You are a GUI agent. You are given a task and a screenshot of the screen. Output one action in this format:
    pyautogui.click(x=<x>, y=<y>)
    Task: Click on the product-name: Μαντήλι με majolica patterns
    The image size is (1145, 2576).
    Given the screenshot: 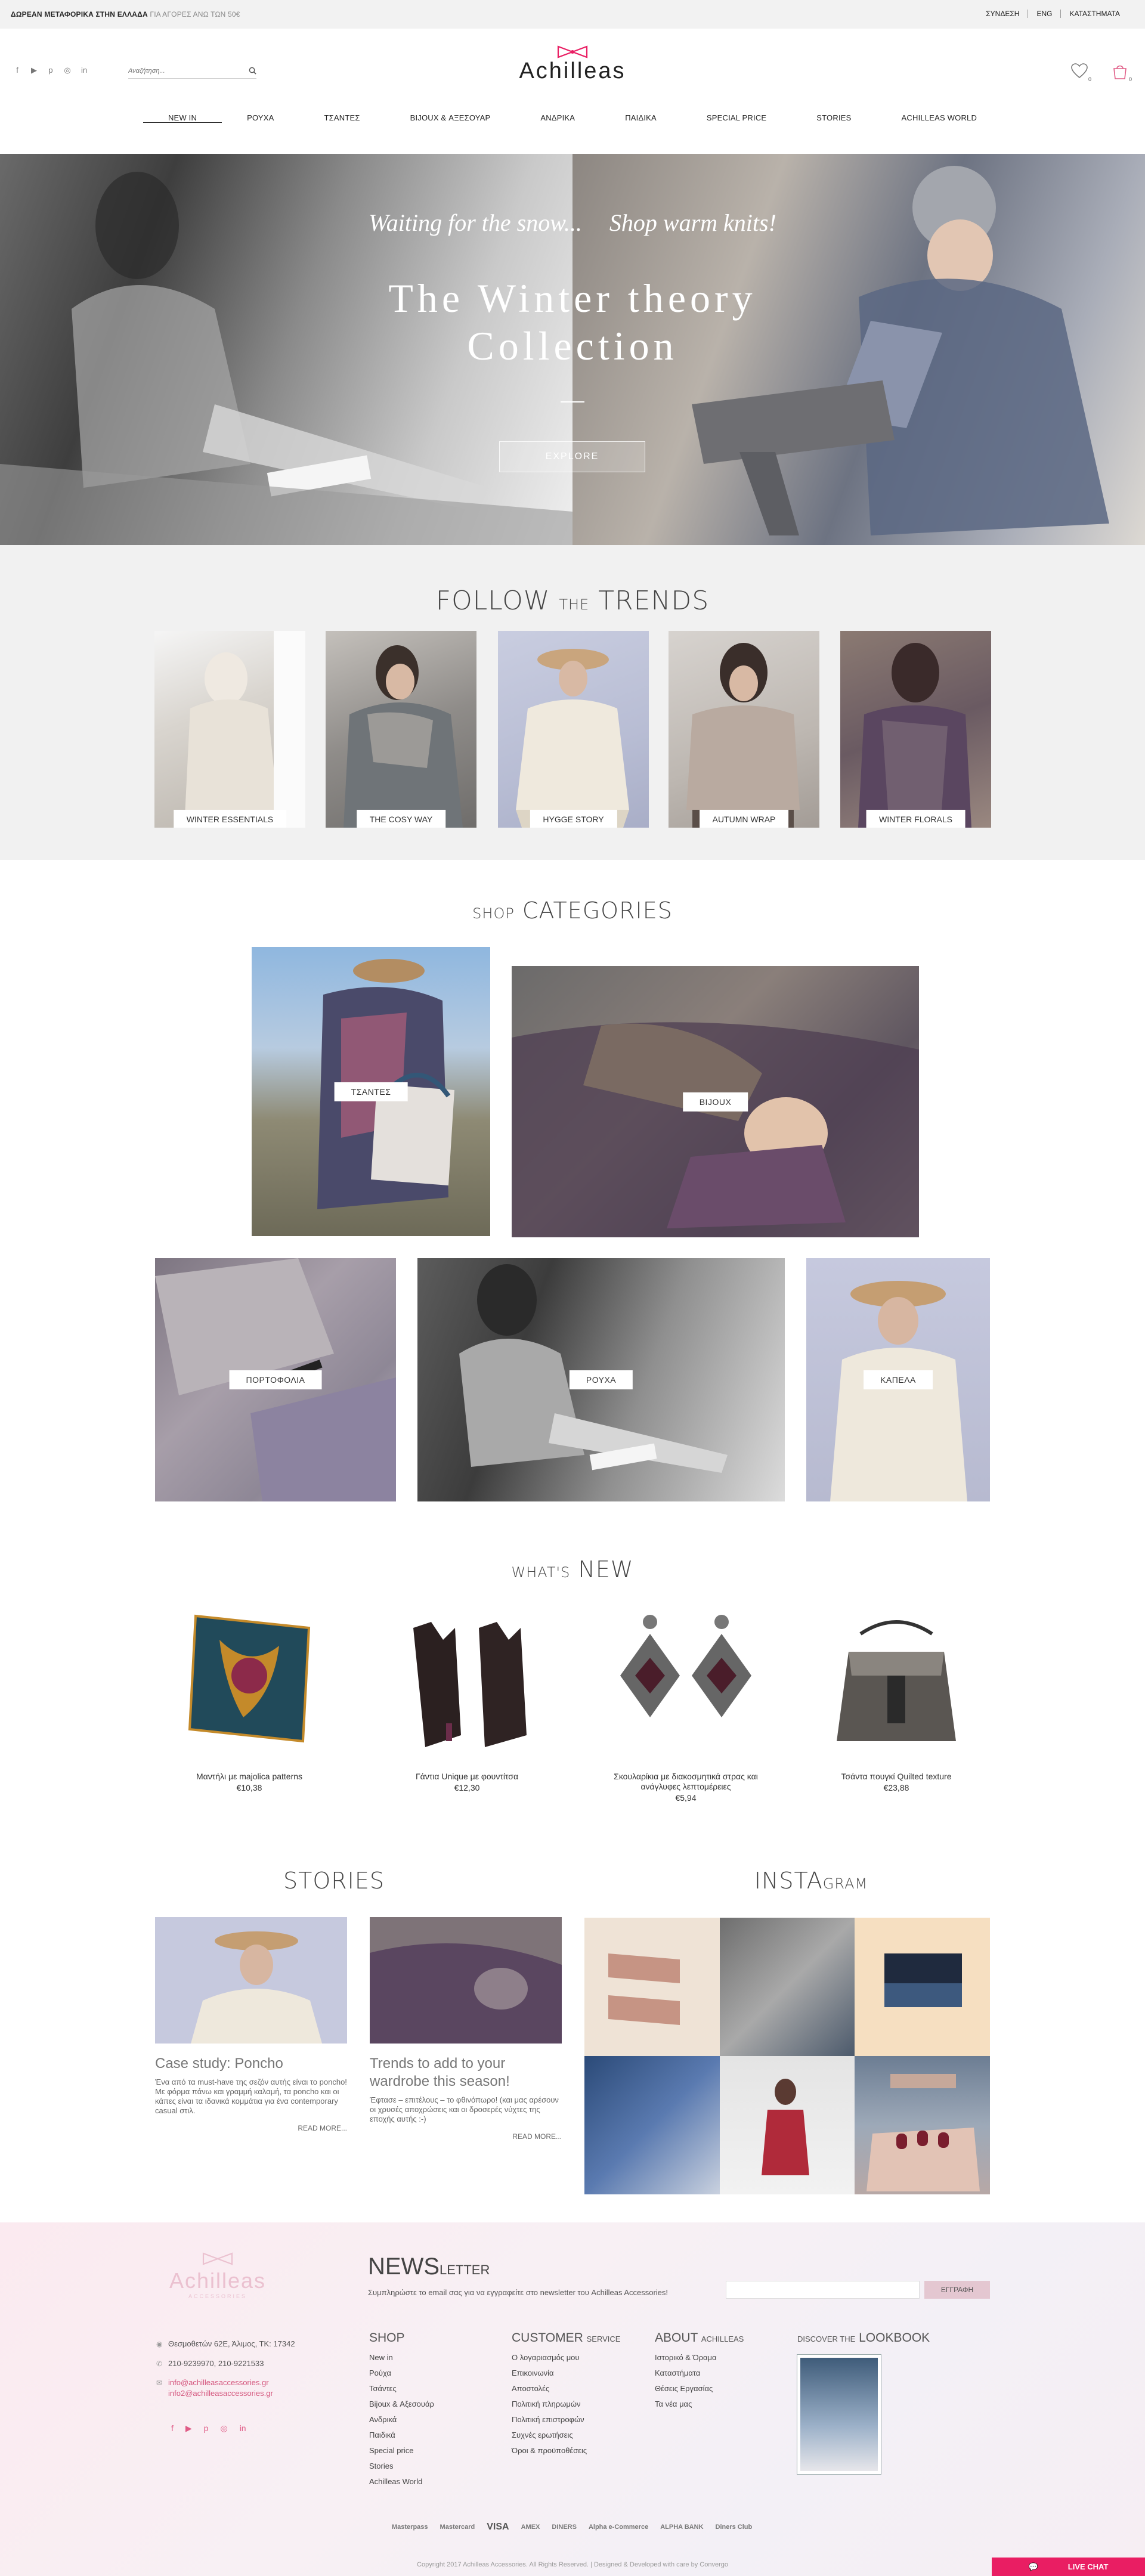 What is the action you would take?
    pyautogui.click(x=249, y=1777)
    